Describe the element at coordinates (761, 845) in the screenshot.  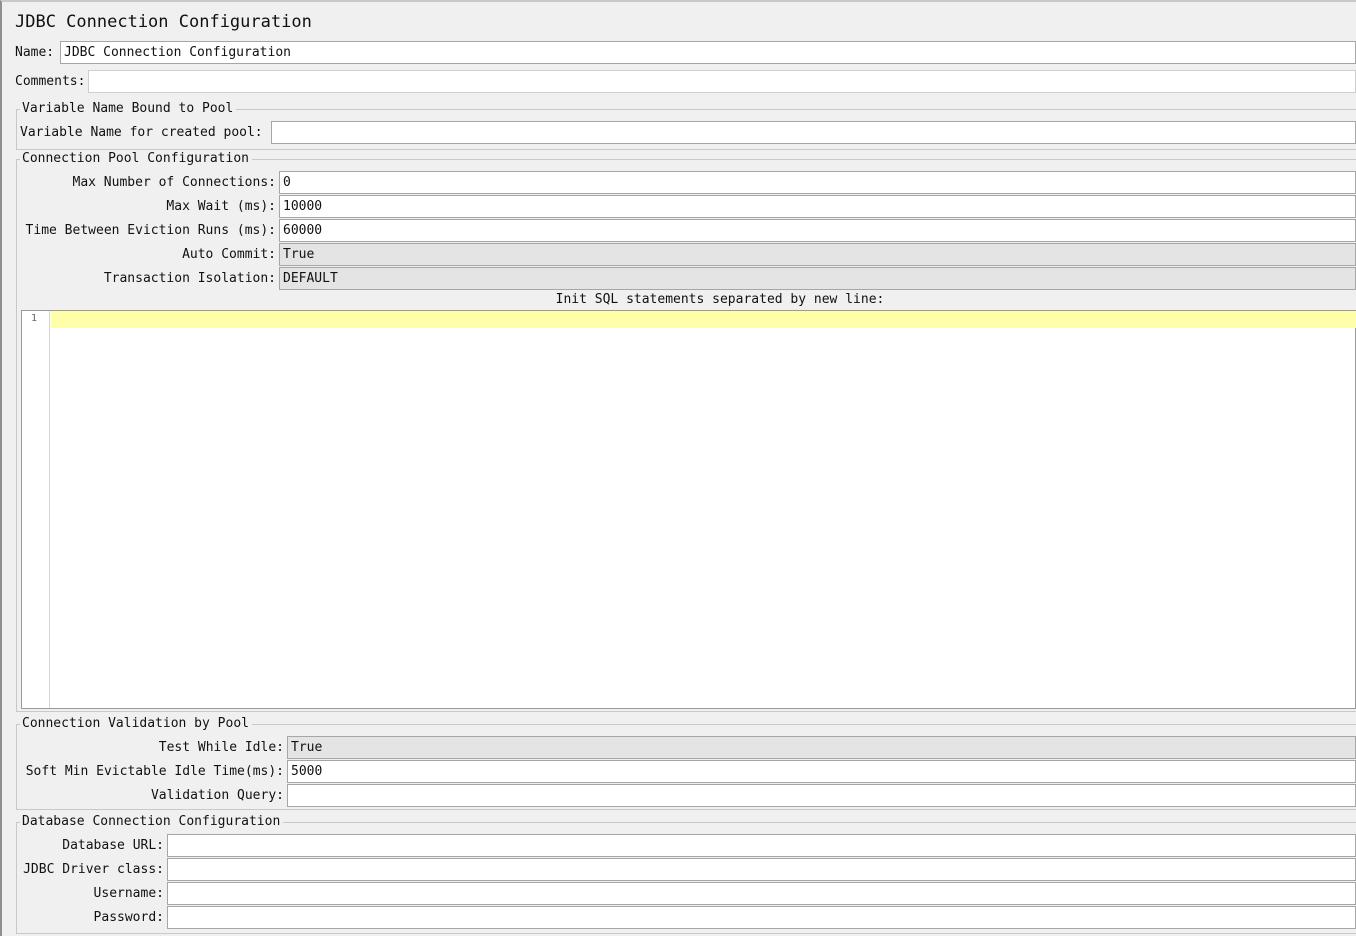
I see `database-url-field` at that location.